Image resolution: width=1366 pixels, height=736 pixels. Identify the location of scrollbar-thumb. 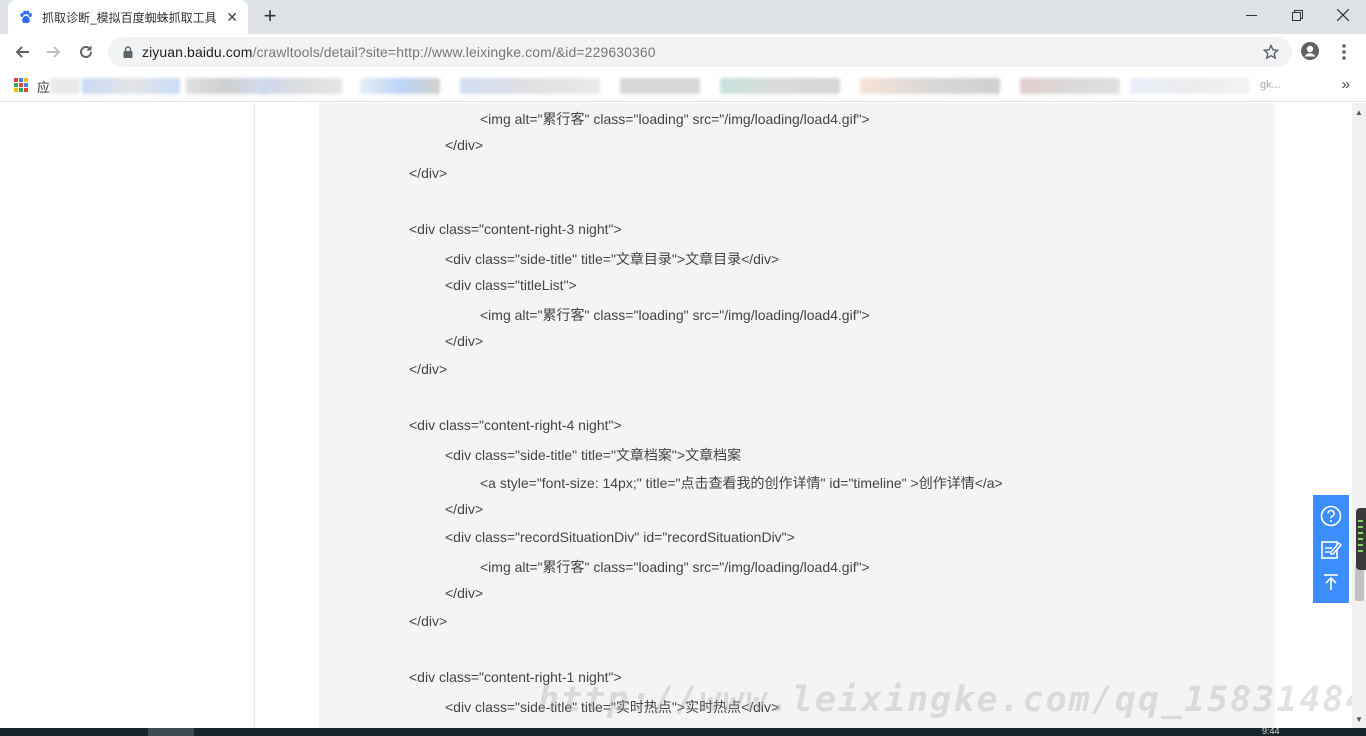
(1359, 583).